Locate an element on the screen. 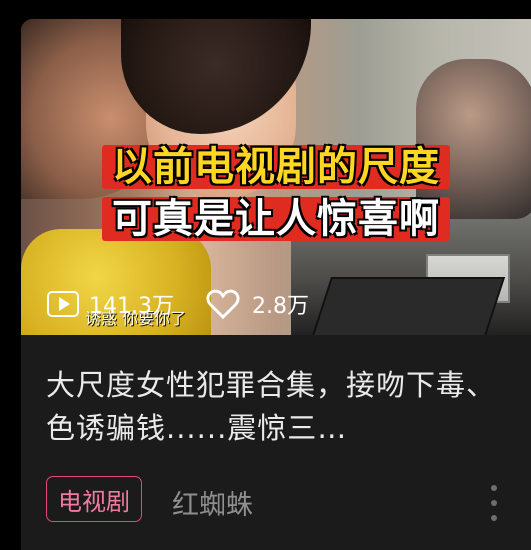 This screenshot has width=531, height=550. more-vertical-icon is located at coordinates (494, 503).